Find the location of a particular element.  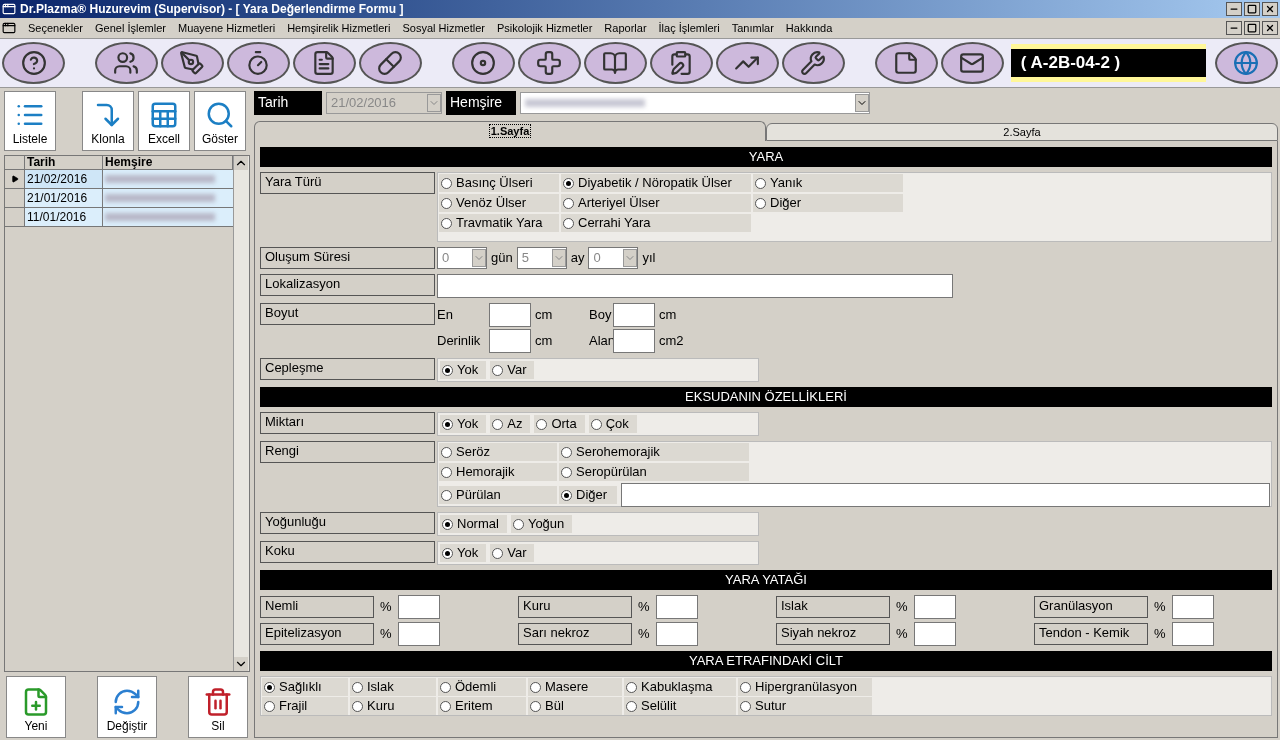

radio-option: Az is located at coordinates (510, 424).